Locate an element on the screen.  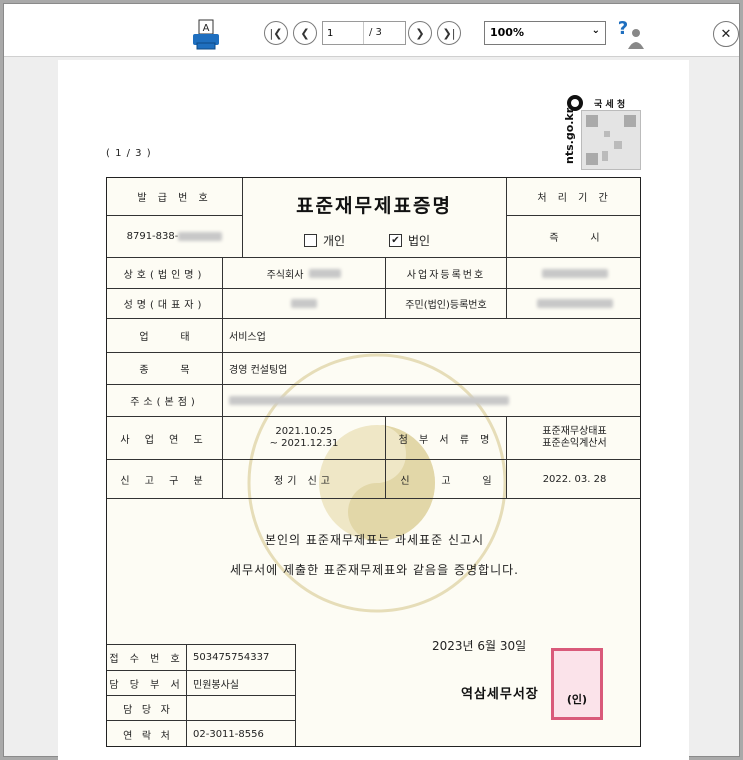
attachment-2: 표준손익계산서 is located at coordinates (574, 443).